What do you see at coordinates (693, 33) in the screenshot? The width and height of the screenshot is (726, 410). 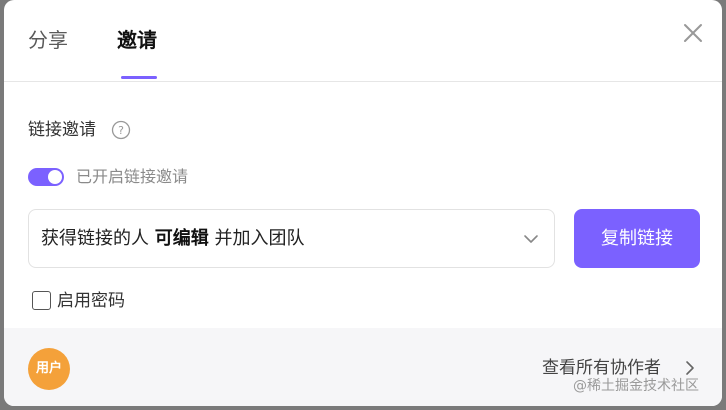 I see `close-icon` at bounding box center [693, 33].